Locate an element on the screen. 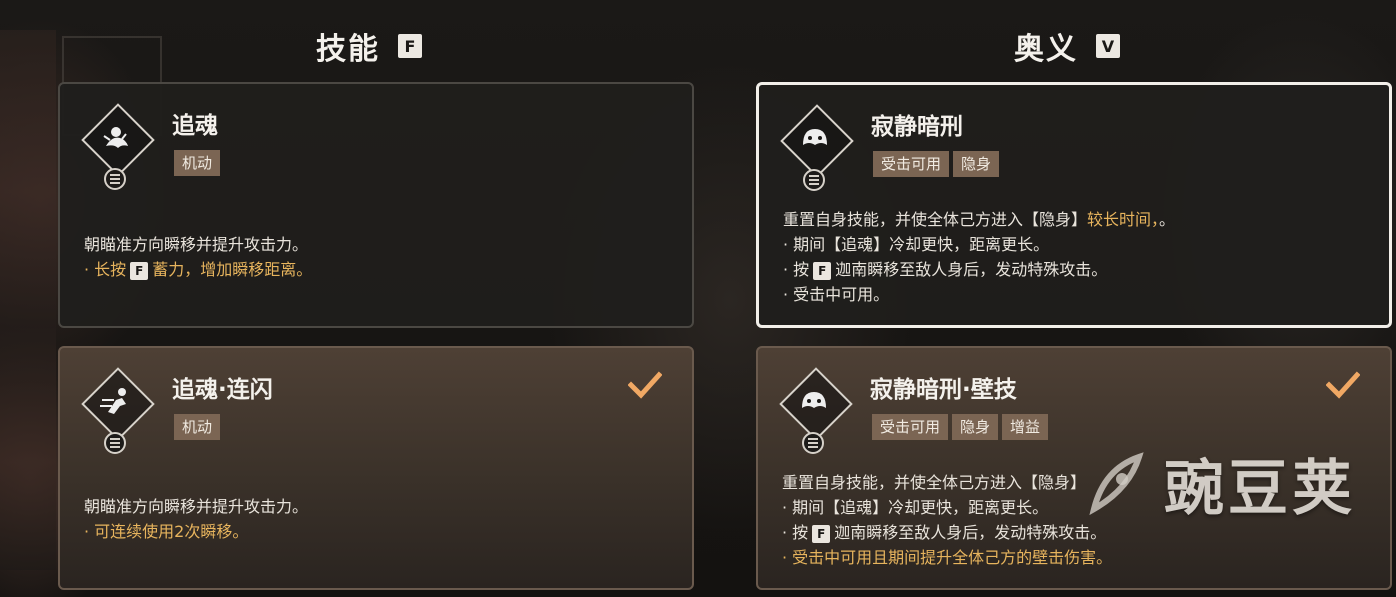  card-title: 寂静暗刑 is located at coordinates (917, 127).